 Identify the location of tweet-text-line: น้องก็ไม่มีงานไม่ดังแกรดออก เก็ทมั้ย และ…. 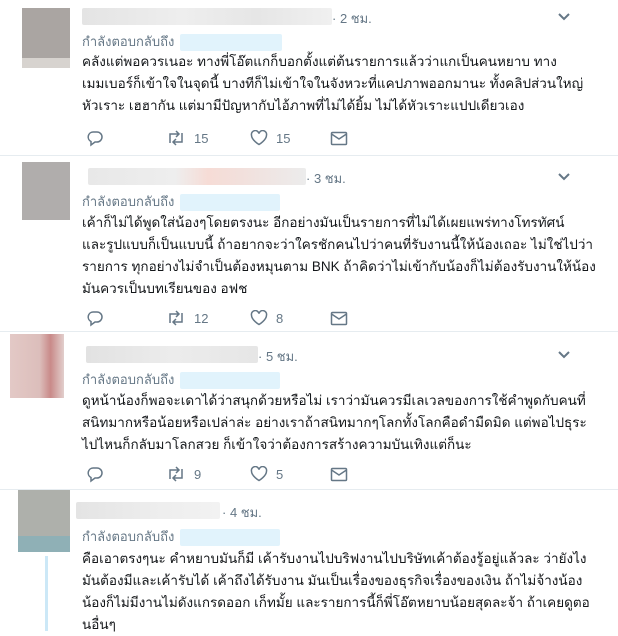
(336, 602).